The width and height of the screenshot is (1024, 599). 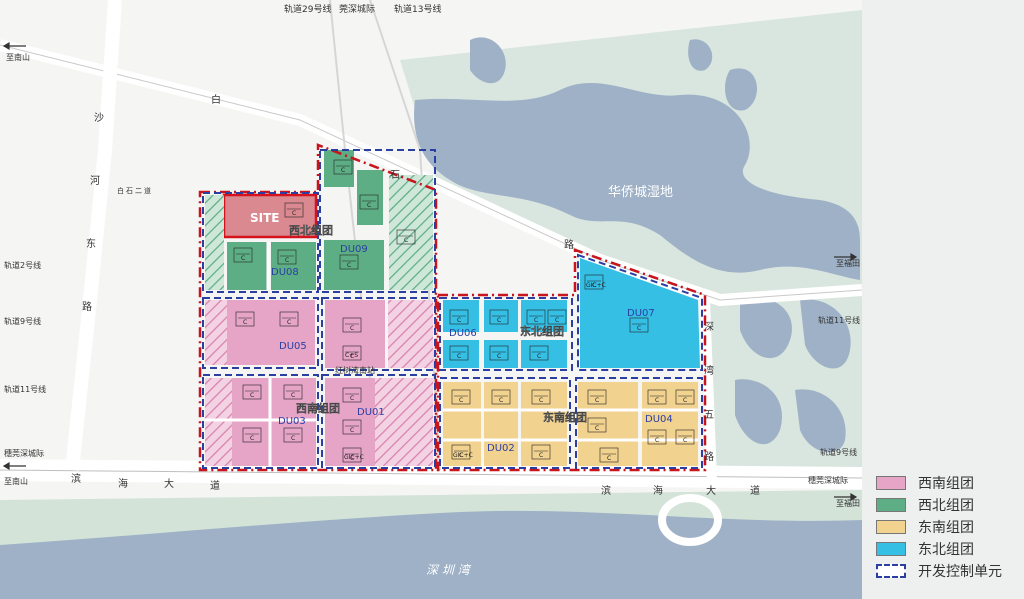 What do you see at coordinates (216, 99) in the screenshot?
I see `road-baishi-1: 白` at bounding box center [216, 99].